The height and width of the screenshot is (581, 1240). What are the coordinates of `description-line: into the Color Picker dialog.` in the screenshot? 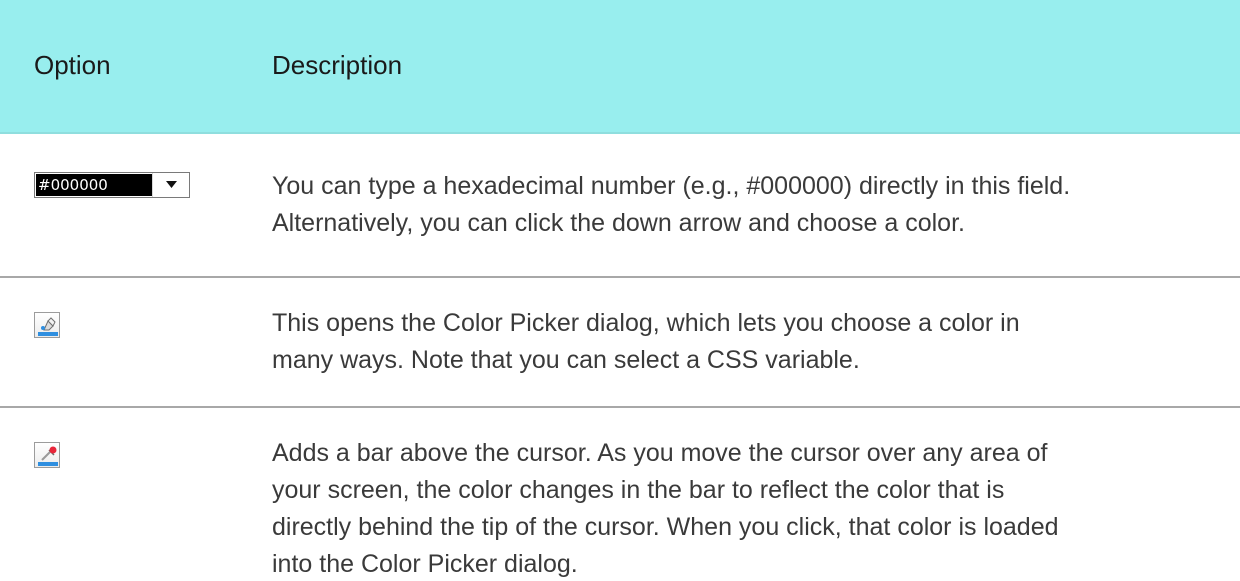 It's located at (425, 564).